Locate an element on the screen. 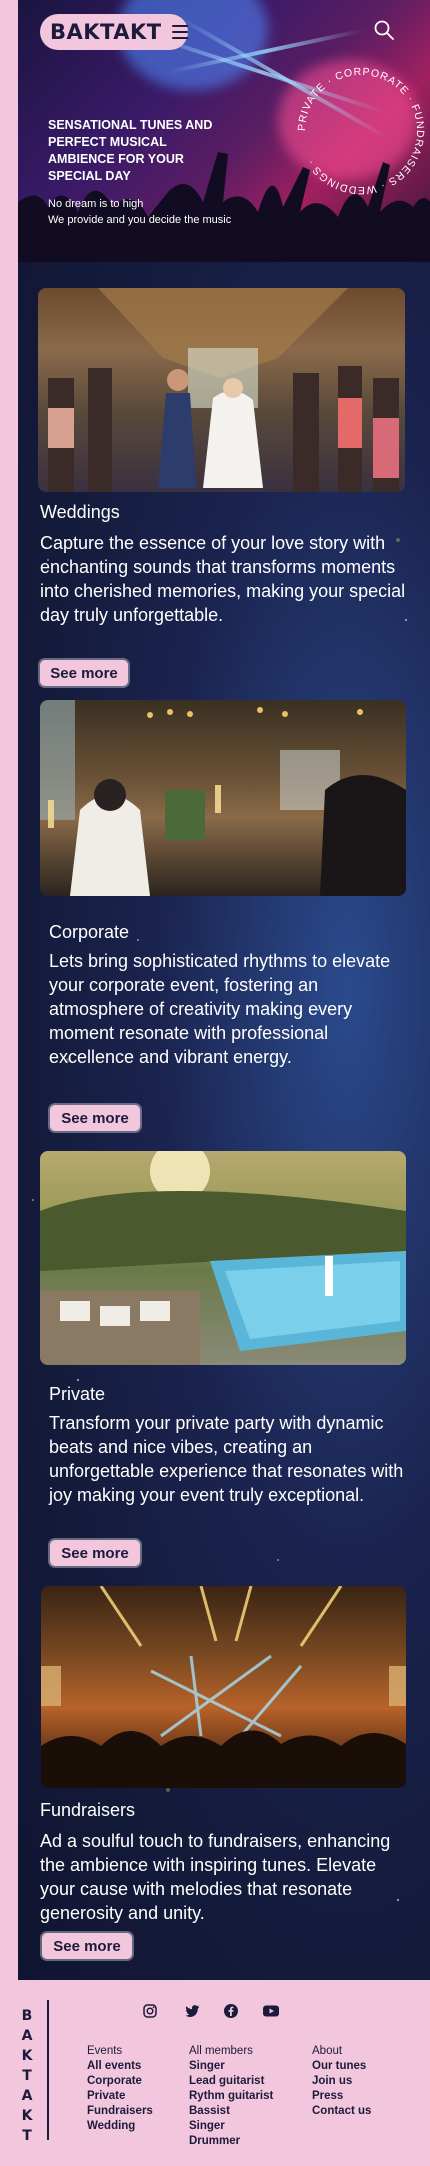 The image size is (430, 2166). corporate-image is located at coordinates (223, 798).